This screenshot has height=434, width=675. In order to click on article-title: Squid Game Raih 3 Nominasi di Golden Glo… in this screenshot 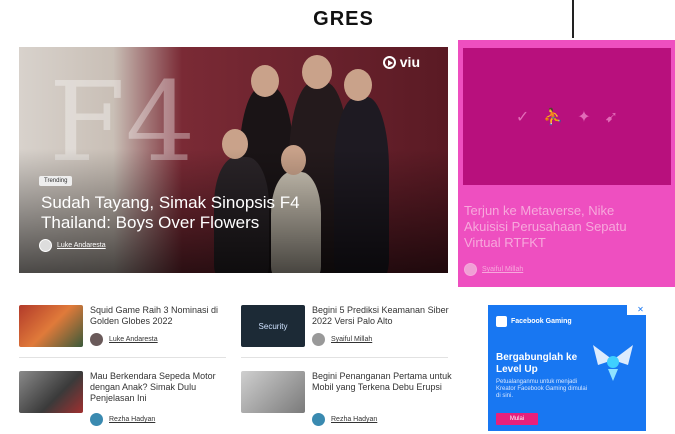, I will do `click(160, 316)`.